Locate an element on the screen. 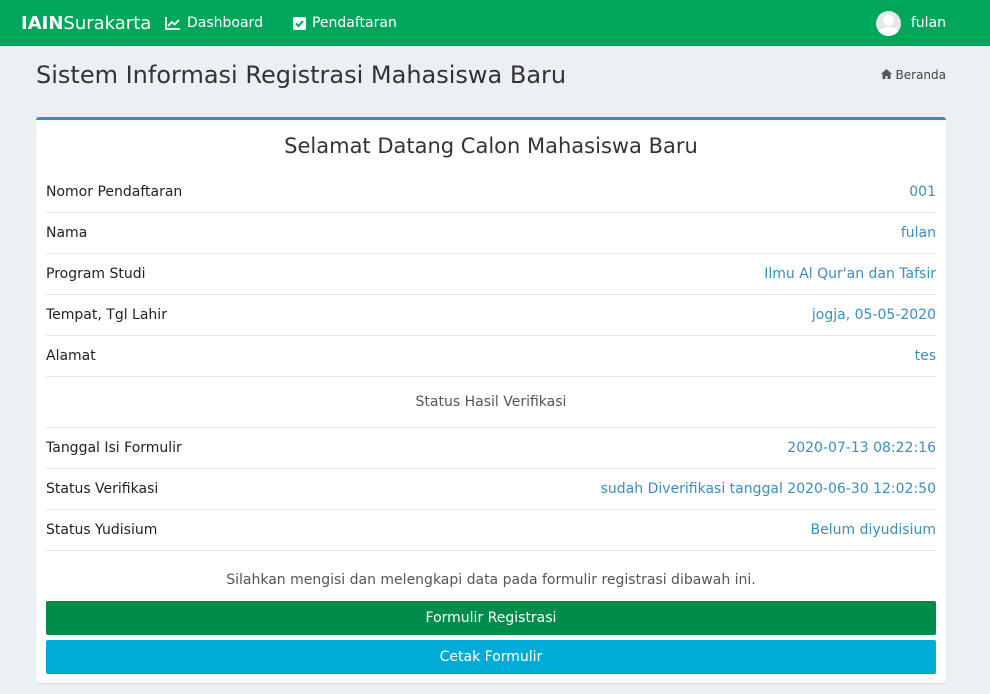 This screenshot has height=694, width=990. row-label: Status Yudisium is located at coordinates (102, 530).